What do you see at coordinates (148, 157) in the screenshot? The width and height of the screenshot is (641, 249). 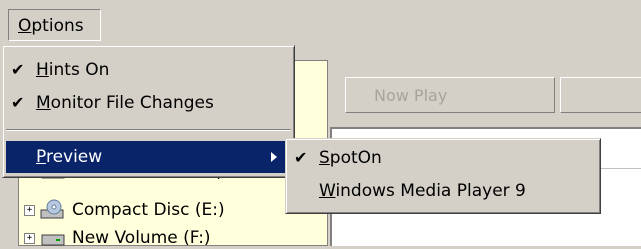 I see `menu-item-preview: Preview` at bounding box center [148, 157].